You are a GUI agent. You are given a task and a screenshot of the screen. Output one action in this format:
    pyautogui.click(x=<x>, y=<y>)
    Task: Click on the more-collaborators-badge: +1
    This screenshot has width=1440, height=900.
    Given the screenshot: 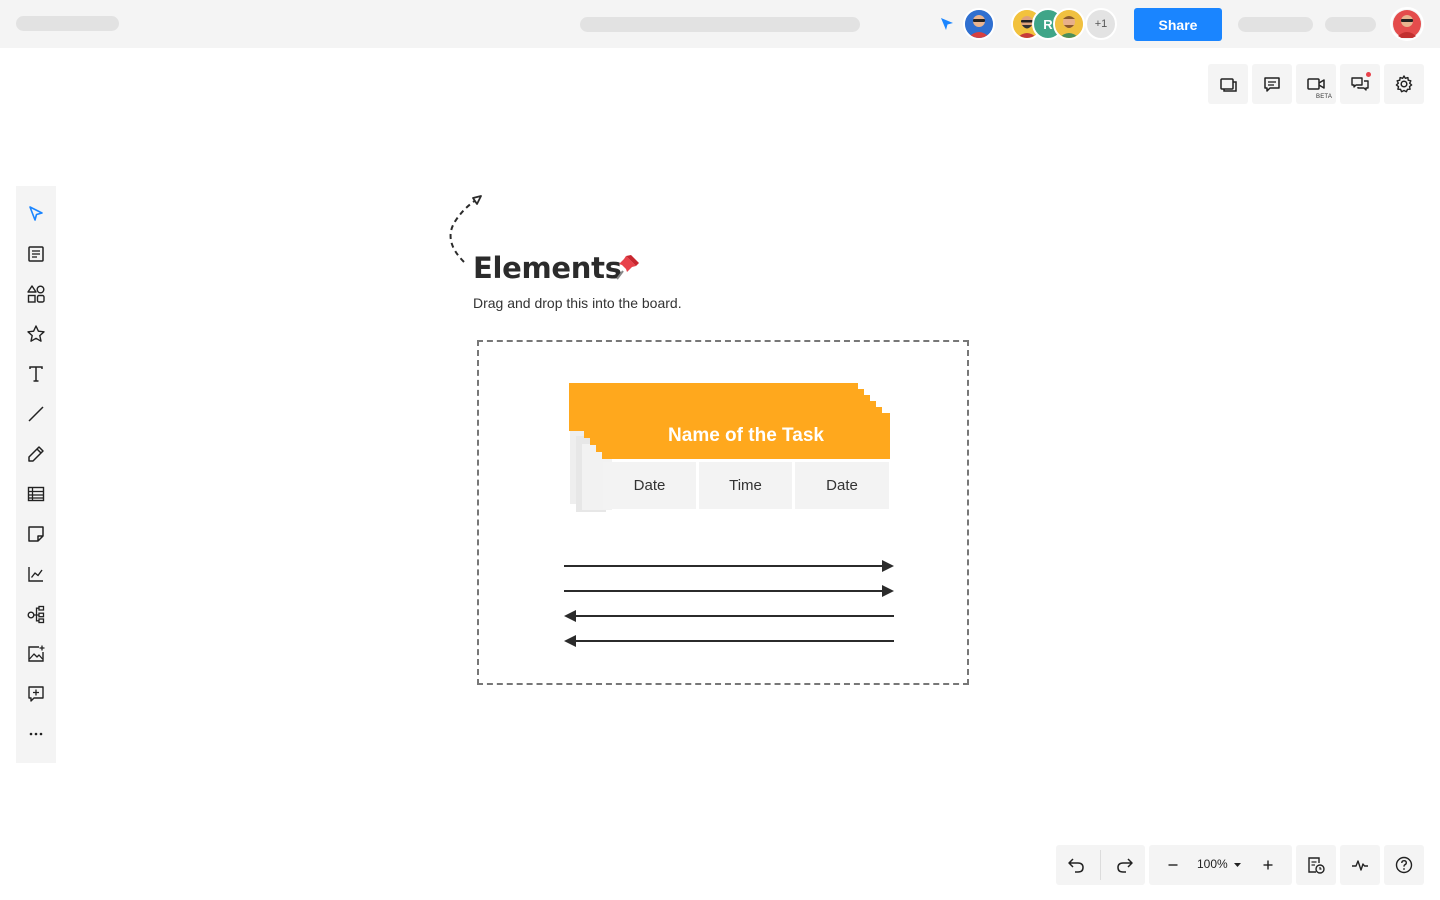 What is the action you would take?
    pyautogui.click(x=1101, y=24)
    